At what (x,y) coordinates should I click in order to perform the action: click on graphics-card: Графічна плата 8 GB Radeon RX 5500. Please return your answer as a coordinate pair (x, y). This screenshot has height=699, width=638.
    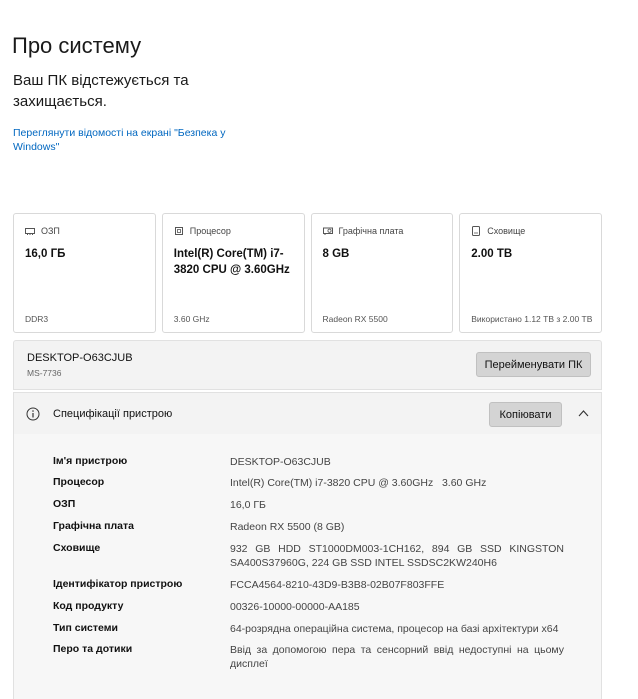
    Looking at the image, I should click on (382, 273).